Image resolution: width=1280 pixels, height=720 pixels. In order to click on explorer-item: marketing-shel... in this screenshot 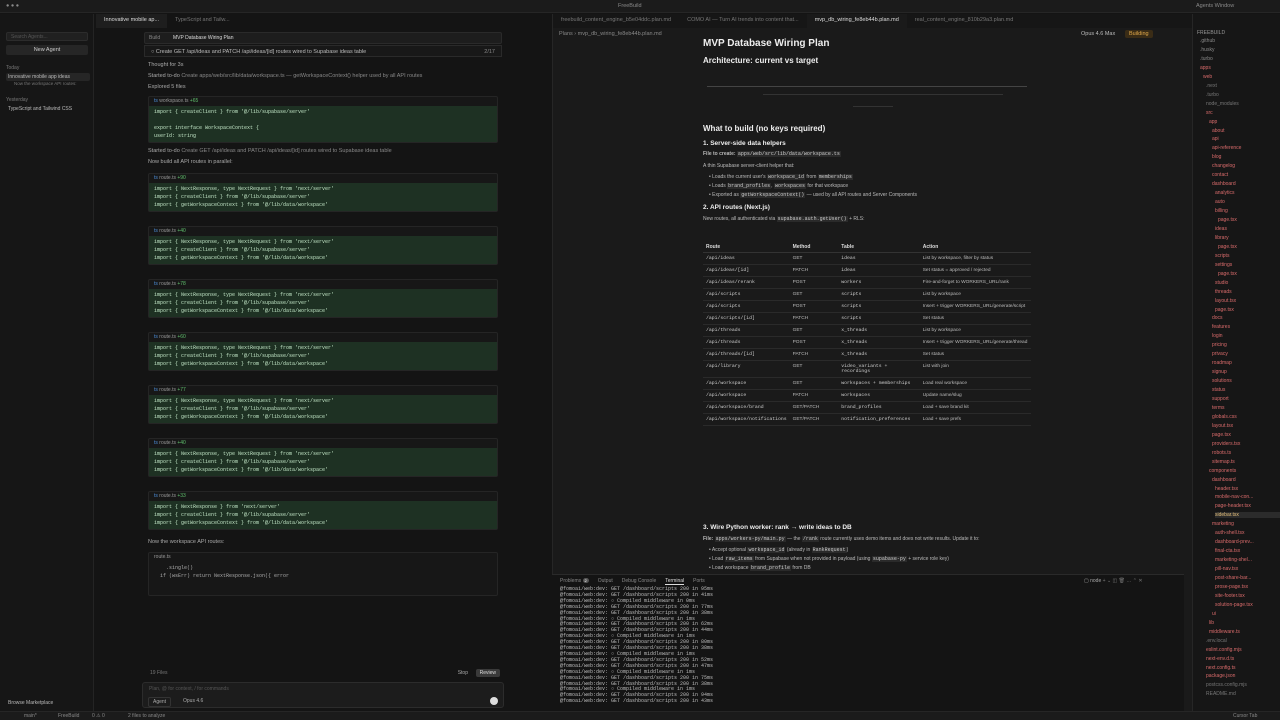, I will do `click(1247, 560)`.